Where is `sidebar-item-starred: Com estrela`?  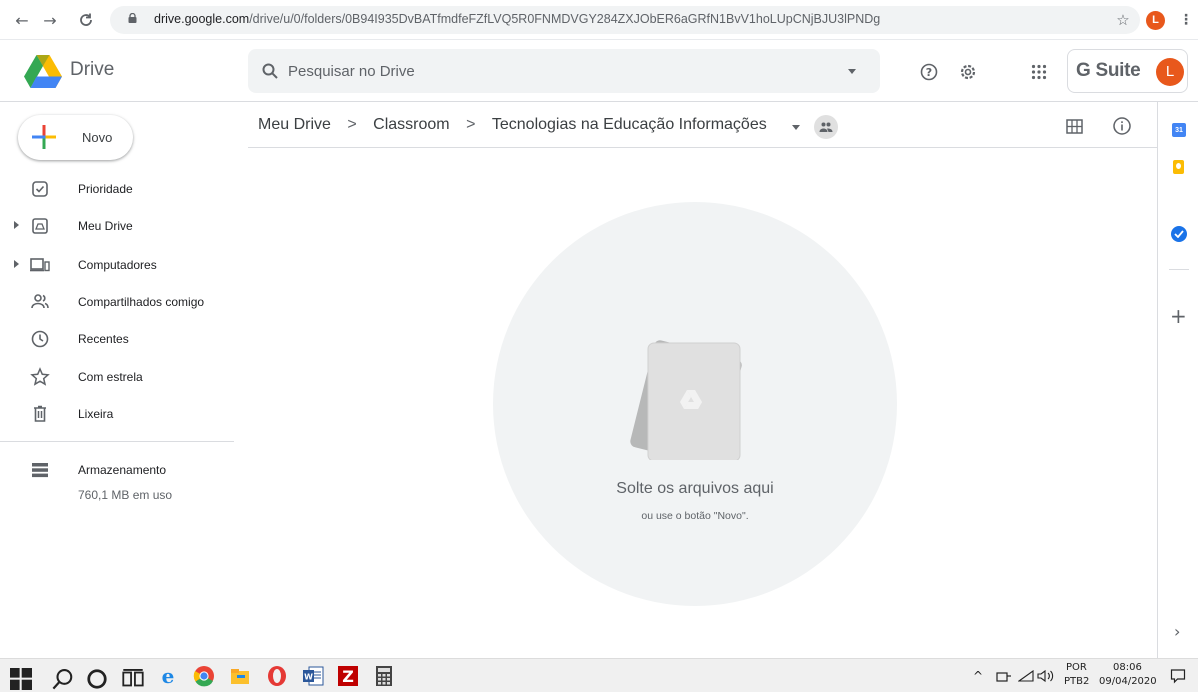 sidebar-item-starred: Com estrela is located at coordinates (120, 377).